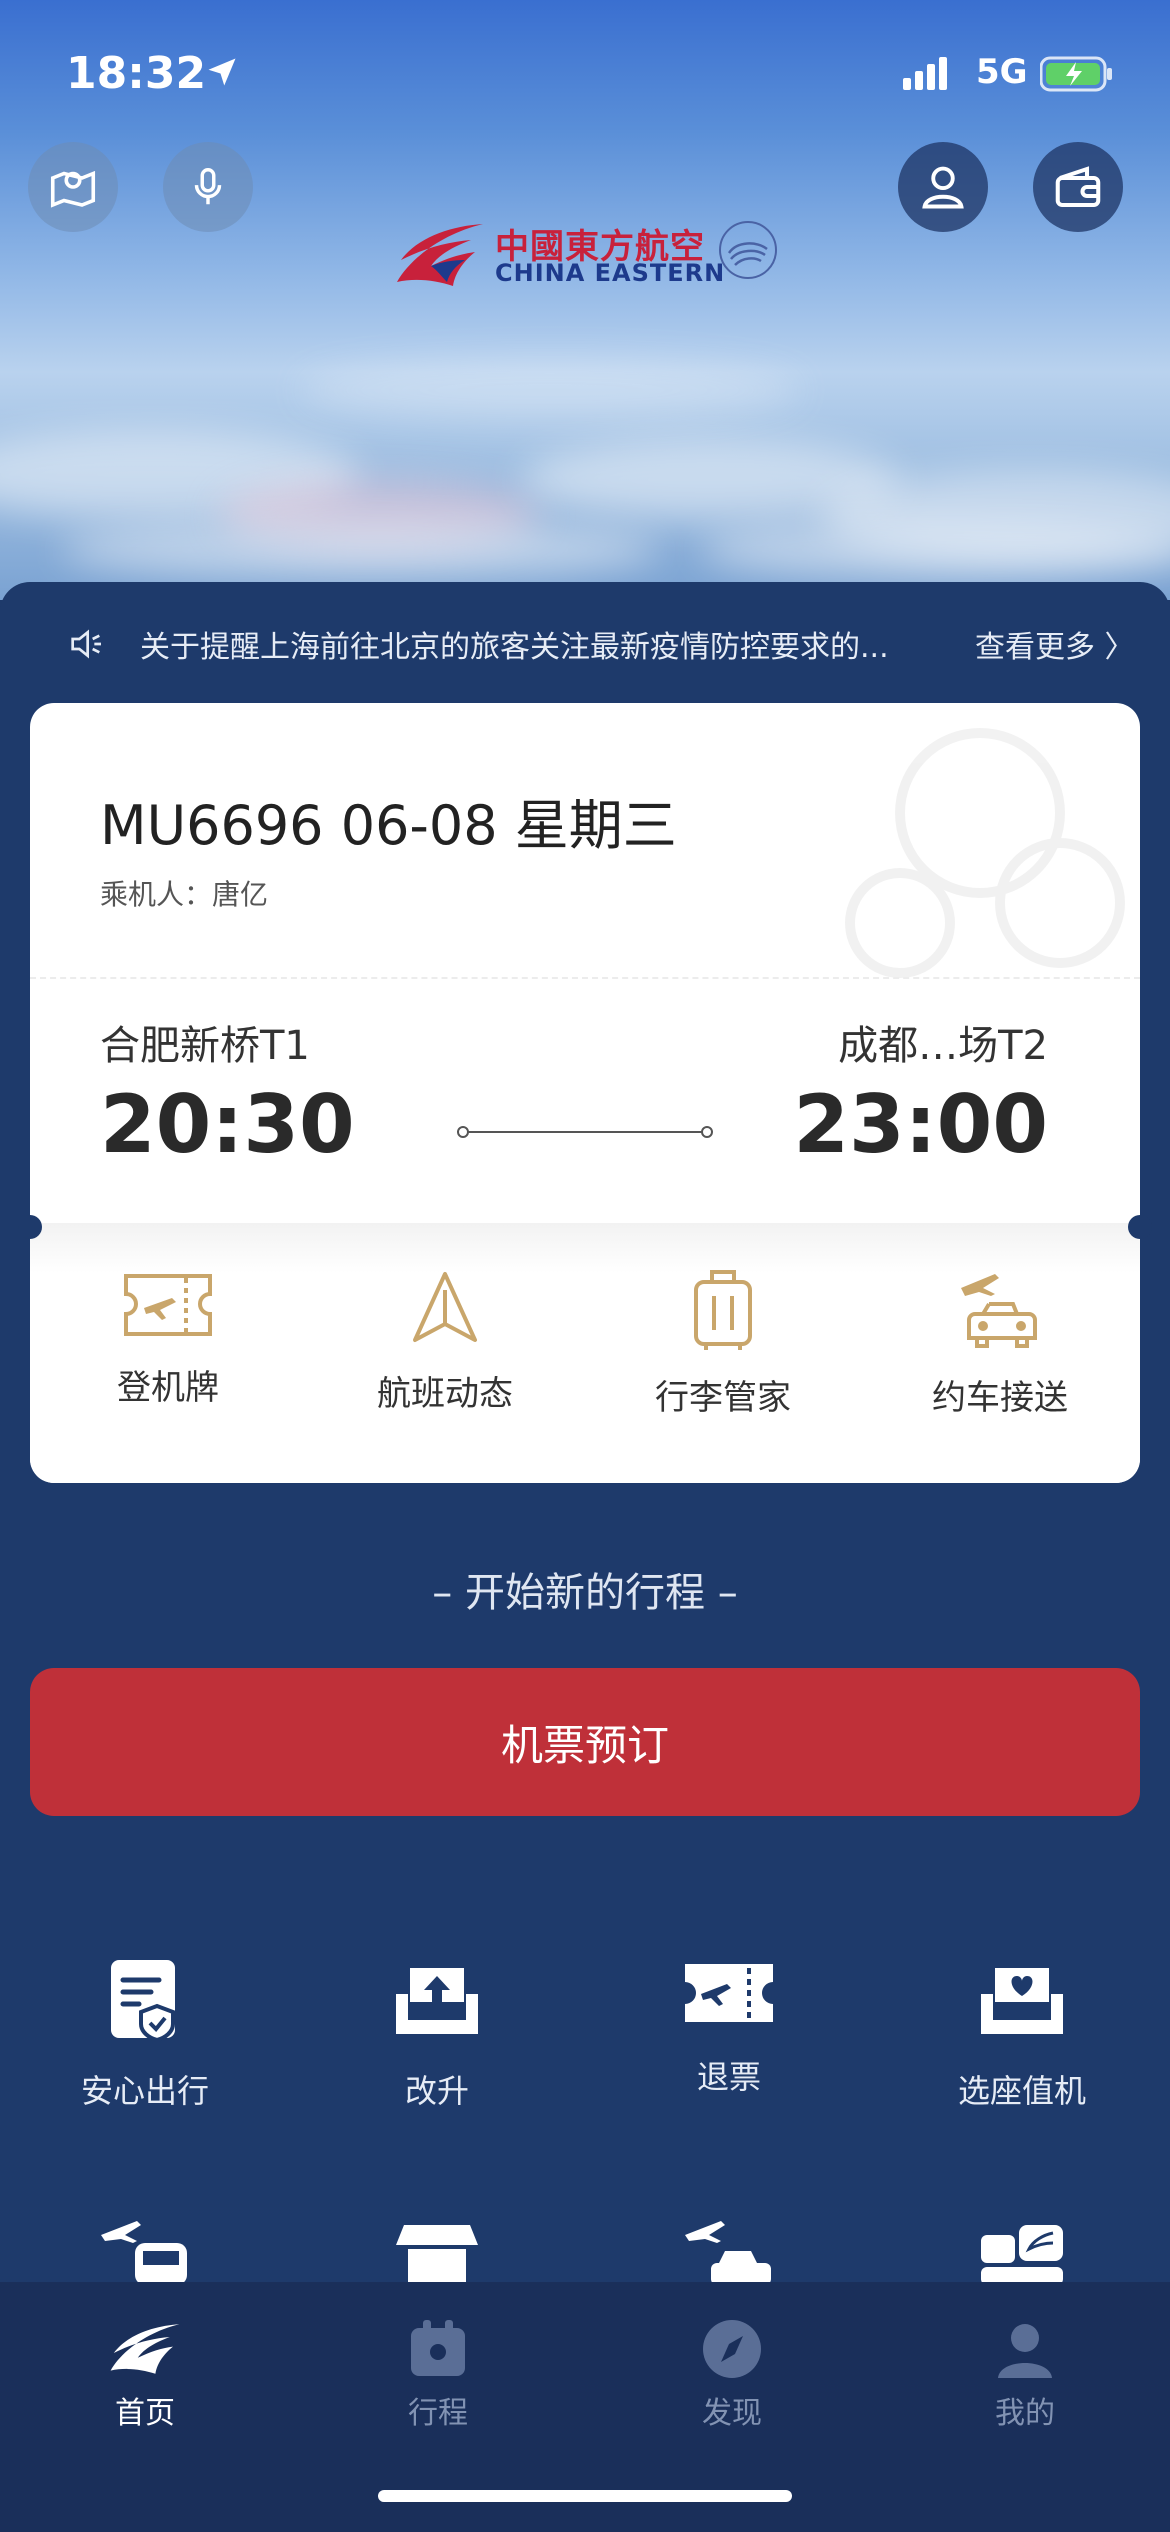  Describe the element at coordinates (728, 2077) in the screenshot. I see `quick-label: 退票` at that location.